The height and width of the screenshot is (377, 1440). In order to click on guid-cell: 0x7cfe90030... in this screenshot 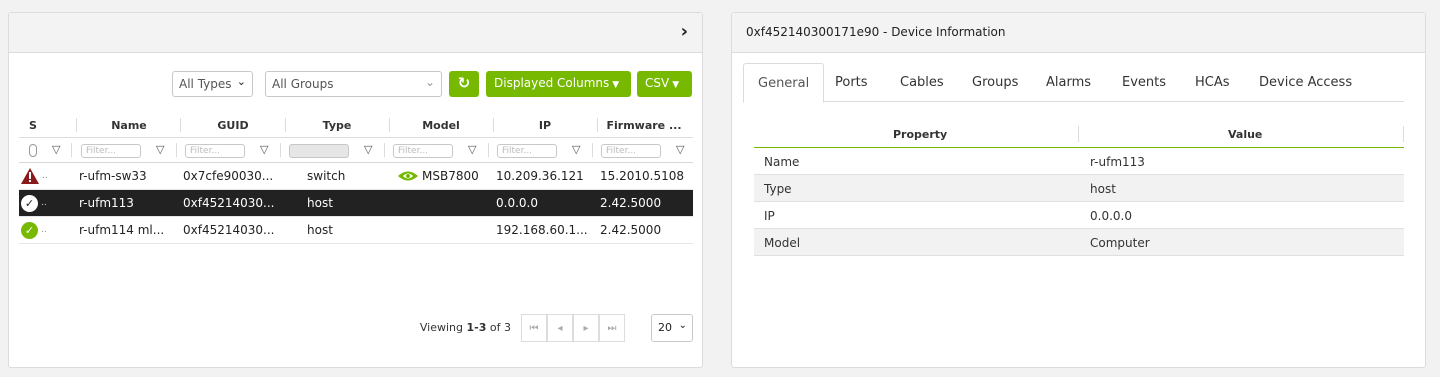, I will do `click(228, 176)`.